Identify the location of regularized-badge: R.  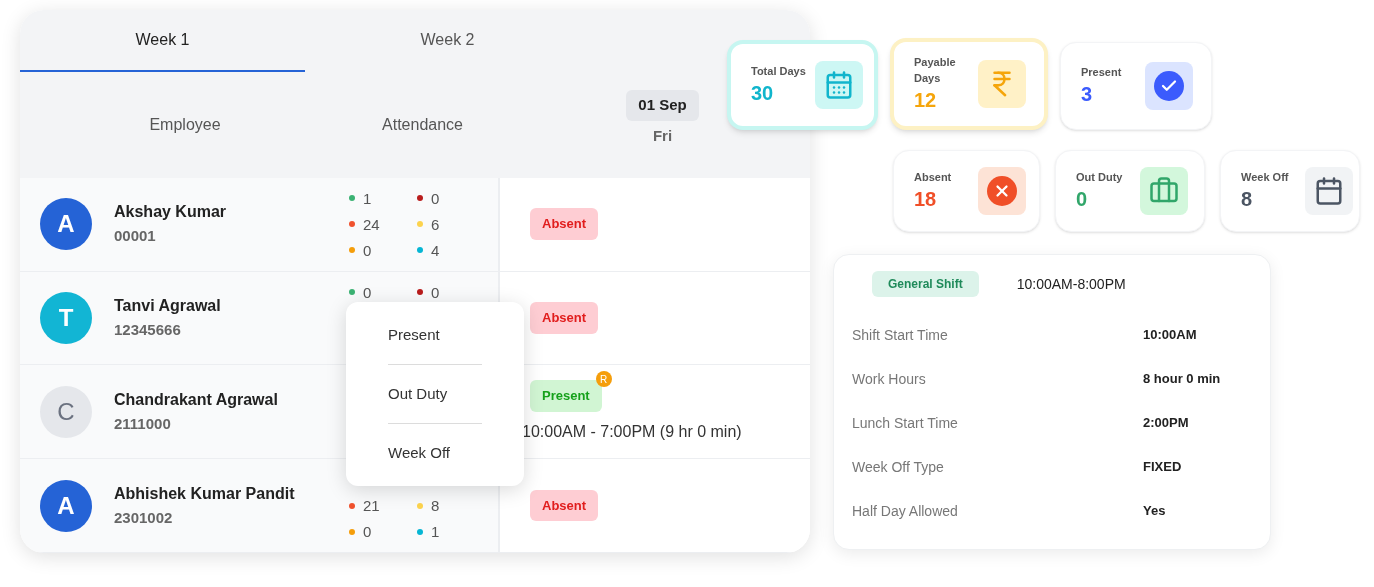
(603, 379).